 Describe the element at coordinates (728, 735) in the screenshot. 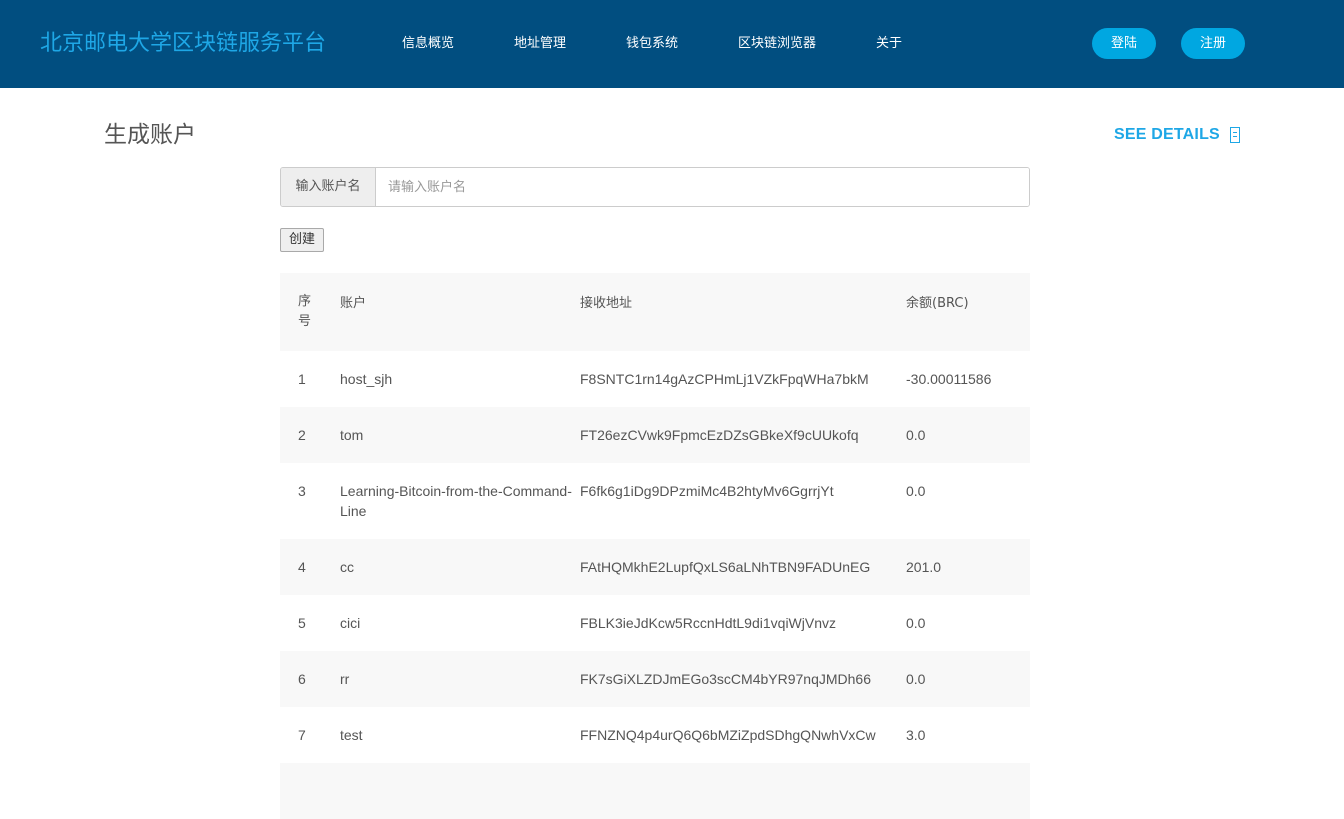

I see `cell-address: FFNZNQ4p4urQ6Q6bMZiZpdSDhgQNwhVxCw` at that location.